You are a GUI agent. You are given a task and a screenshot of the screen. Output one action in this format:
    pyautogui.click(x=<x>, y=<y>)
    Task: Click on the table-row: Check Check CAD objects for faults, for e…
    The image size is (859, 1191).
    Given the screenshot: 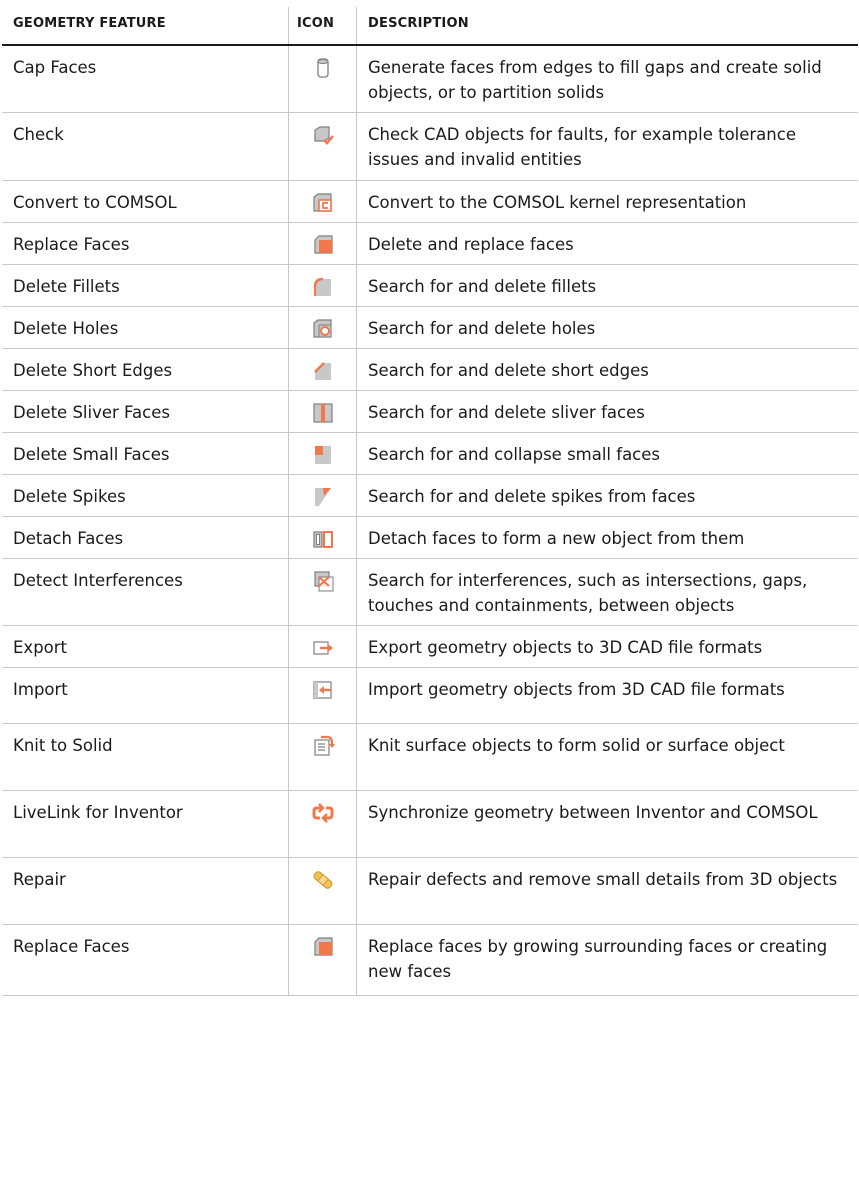 What is the action you would take?
    pyautogui.click(x=430, y=147)
    